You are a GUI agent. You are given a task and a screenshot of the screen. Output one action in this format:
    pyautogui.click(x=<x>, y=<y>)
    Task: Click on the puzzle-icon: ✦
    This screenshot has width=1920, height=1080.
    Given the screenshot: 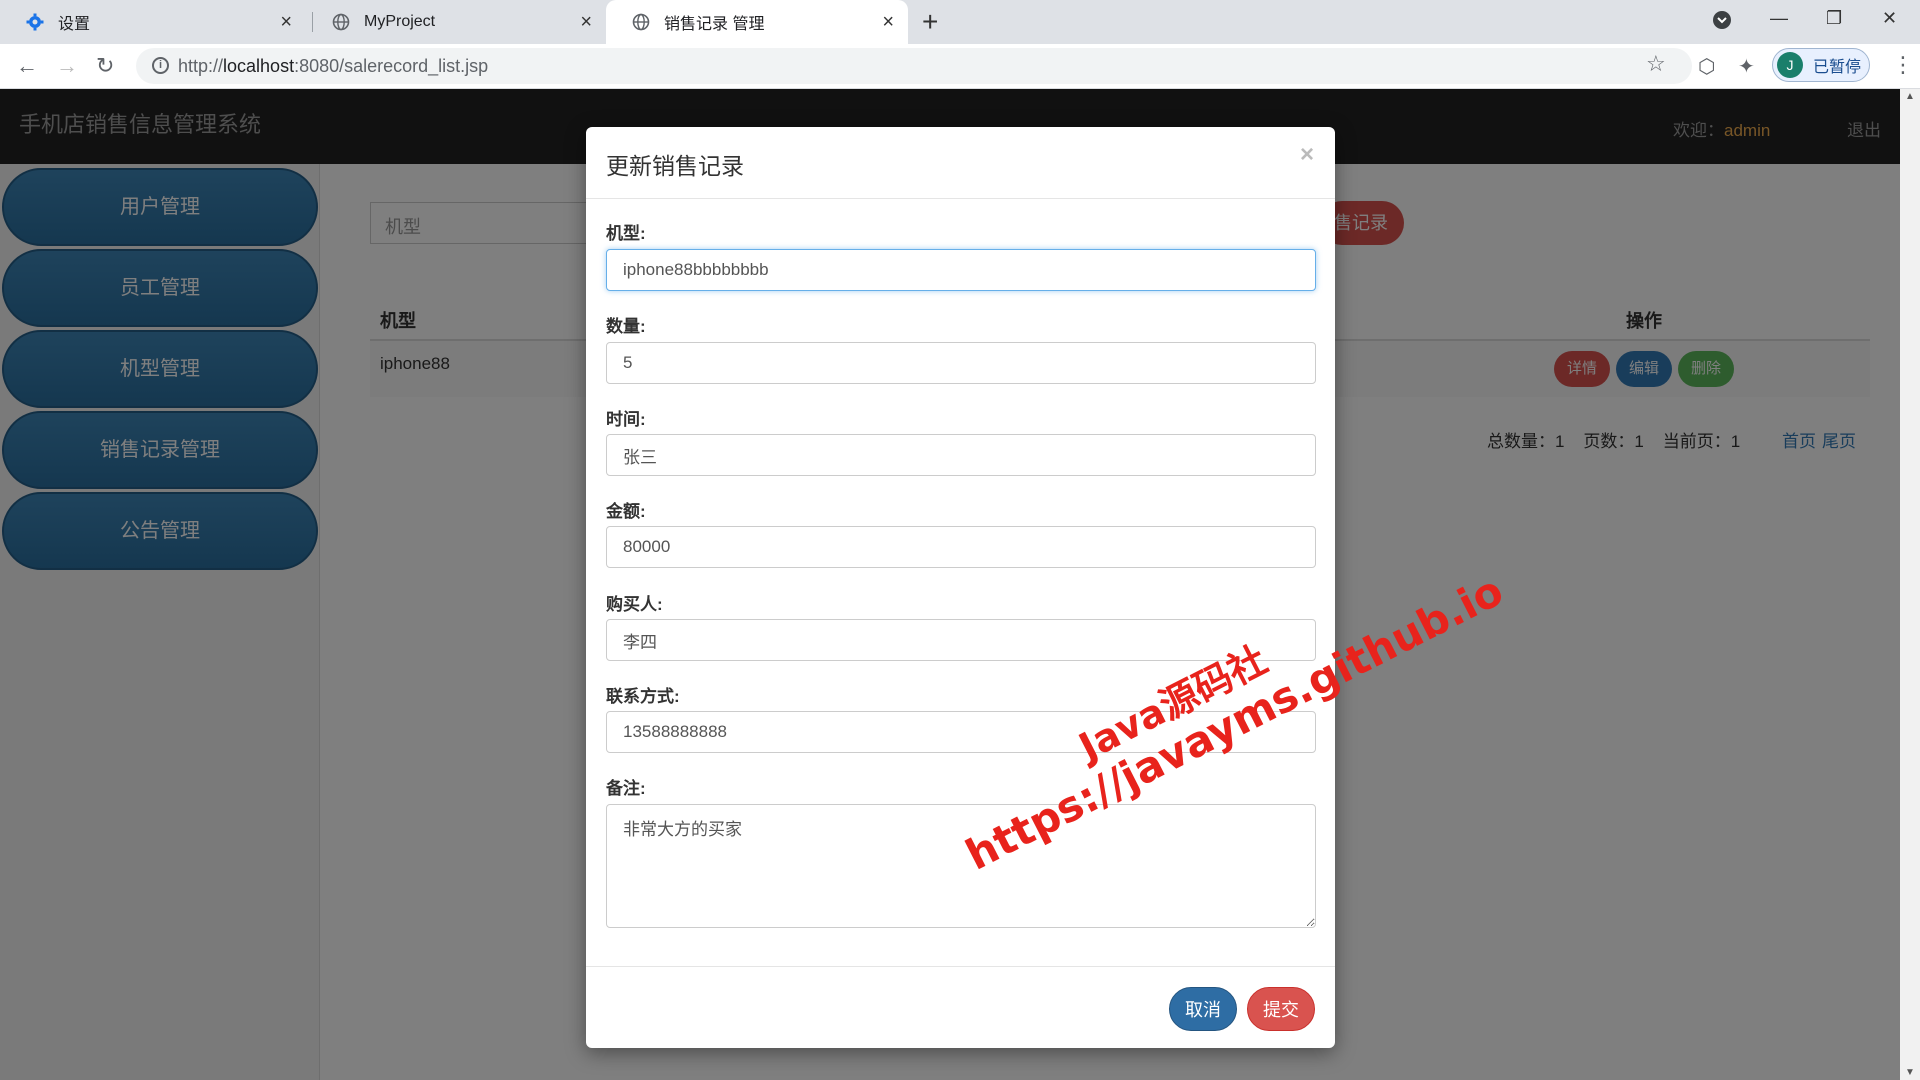 What is the action you would take?
    pyautogui.click(x=1746, y=66)
    